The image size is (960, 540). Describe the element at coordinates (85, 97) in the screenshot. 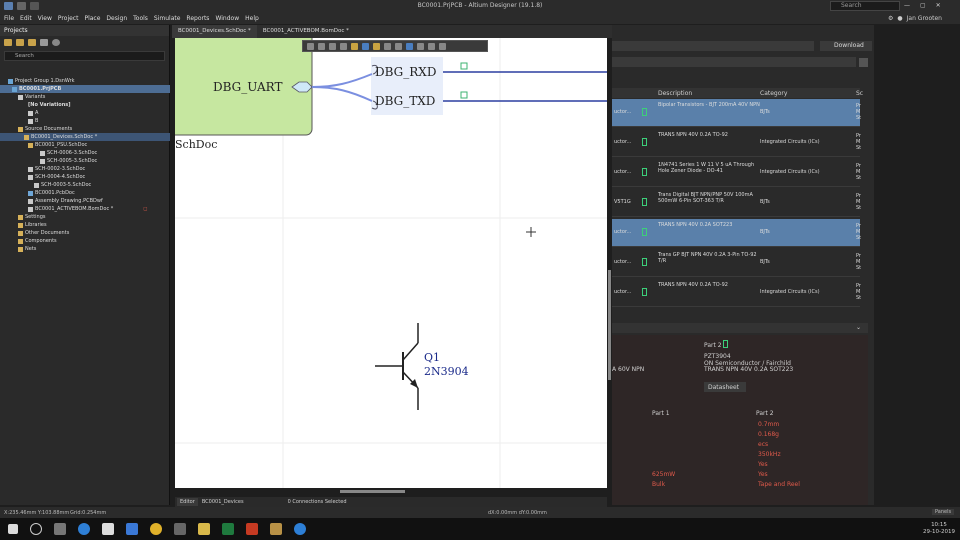

I see `tree-item: Variants` at that location.